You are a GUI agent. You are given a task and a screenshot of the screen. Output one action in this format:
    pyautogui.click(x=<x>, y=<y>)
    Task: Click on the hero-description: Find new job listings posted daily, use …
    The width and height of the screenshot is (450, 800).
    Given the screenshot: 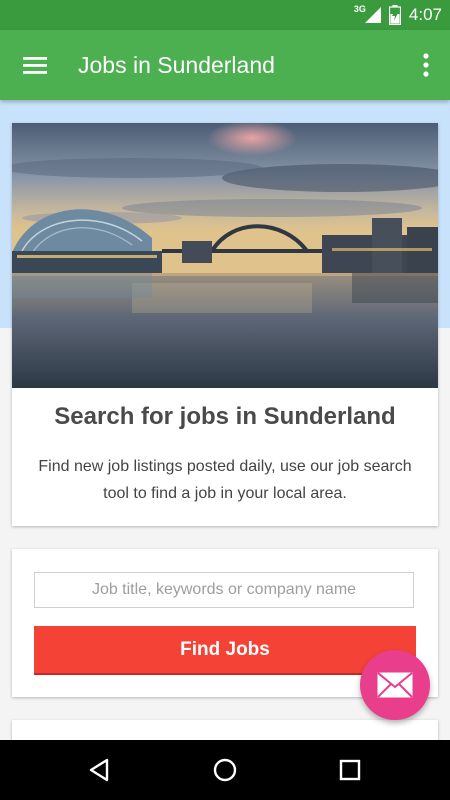 What is the action you would take?
    pyautogui.click(x=225, y=480)
    